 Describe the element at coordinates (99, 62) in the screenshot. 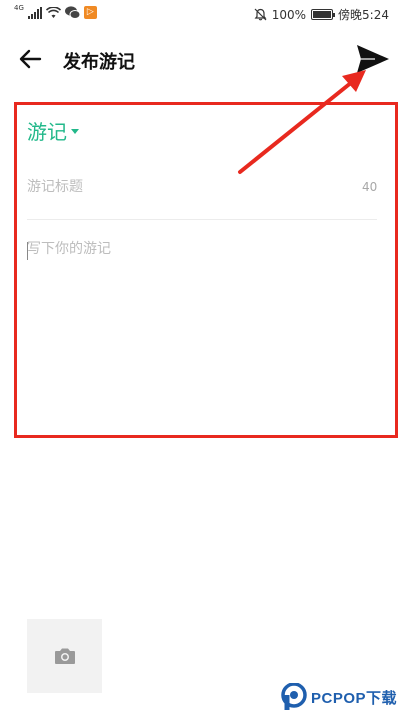

I see `page-title: 发布游记` at that location.